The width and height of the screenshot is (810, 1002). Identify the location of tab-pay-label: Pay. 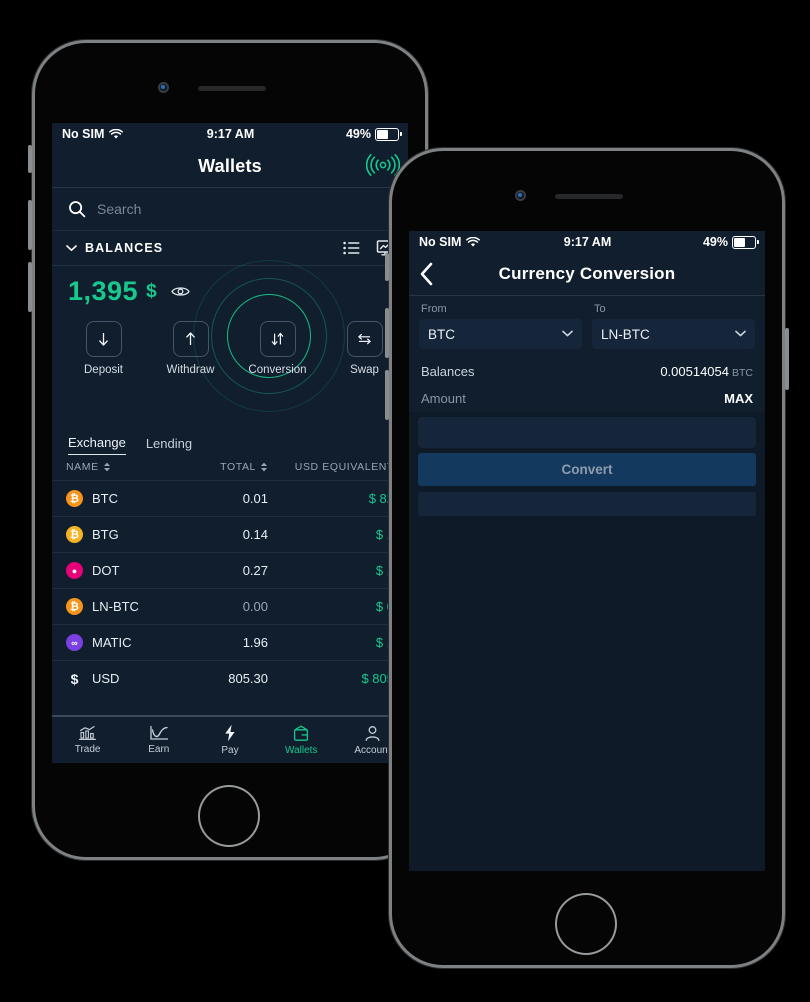
(230, 750).